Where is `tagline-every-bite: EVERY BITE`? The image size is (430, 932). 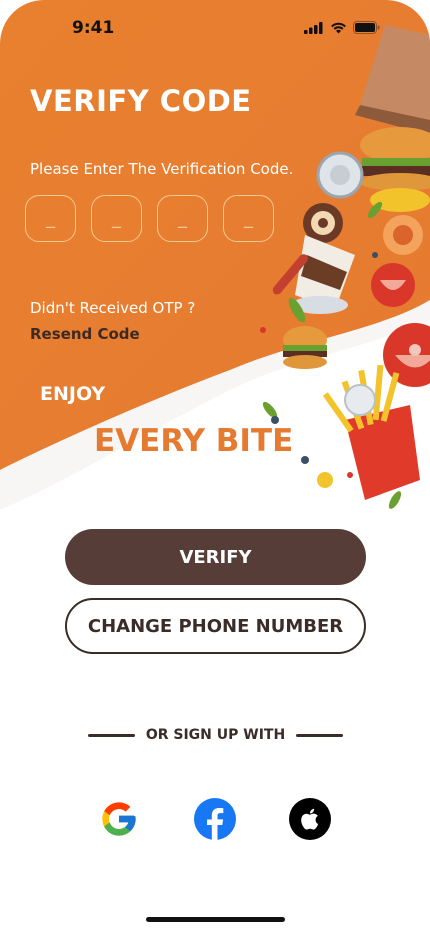 tagline-every-bite: EVERY BITE is located at coordinates (194, 441).